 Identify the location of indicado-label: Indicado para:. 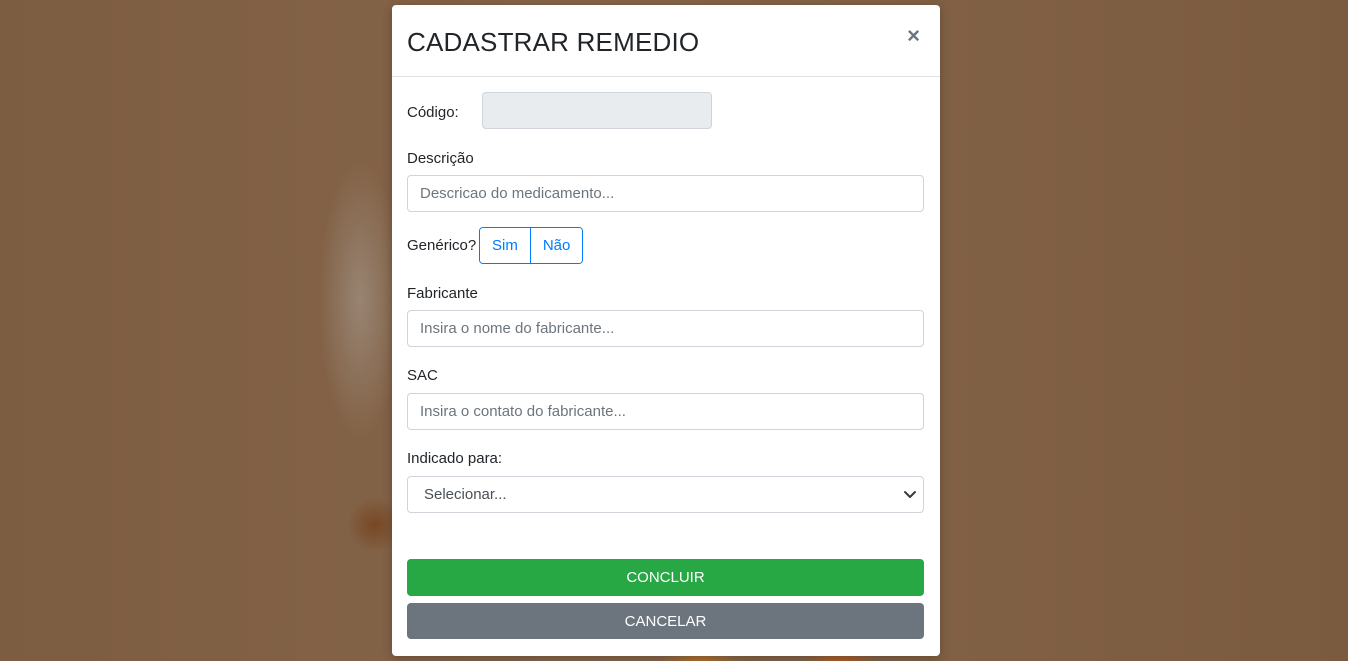
(455, 458).